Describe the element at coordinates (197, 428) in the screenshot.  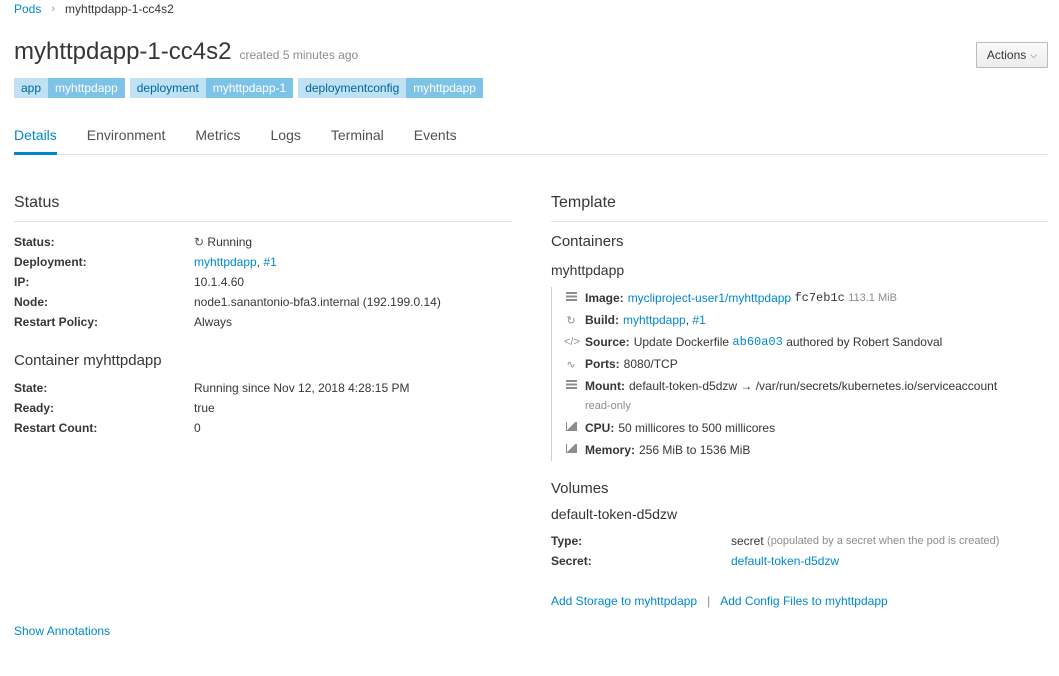
I see `restart-count-value: 0` at that location.